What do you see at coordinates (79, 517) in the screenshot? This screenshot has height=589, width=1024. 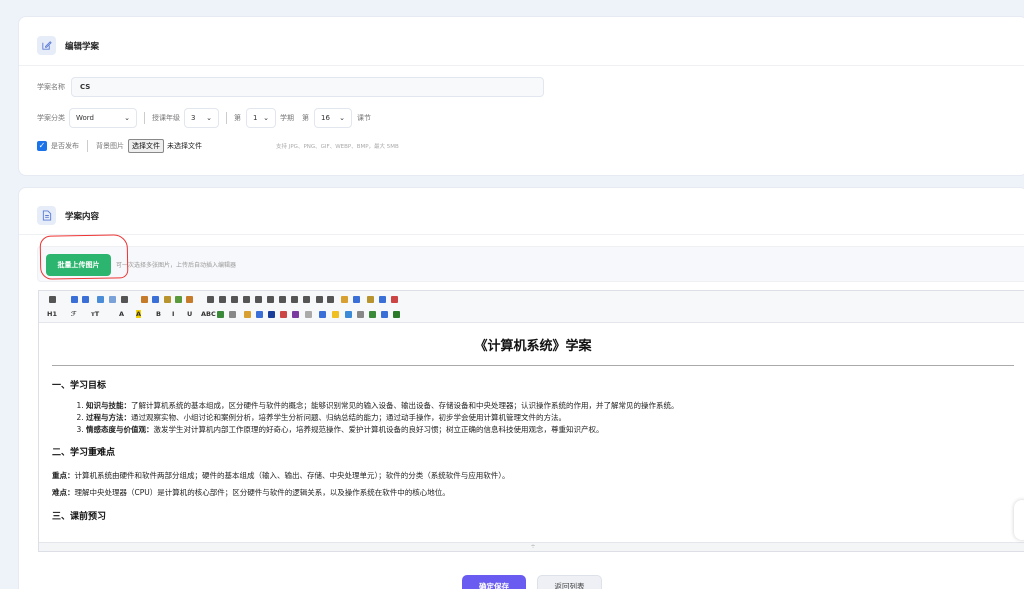 I see `section-heading: 三、课前预习` at bounding box center [79, 517].